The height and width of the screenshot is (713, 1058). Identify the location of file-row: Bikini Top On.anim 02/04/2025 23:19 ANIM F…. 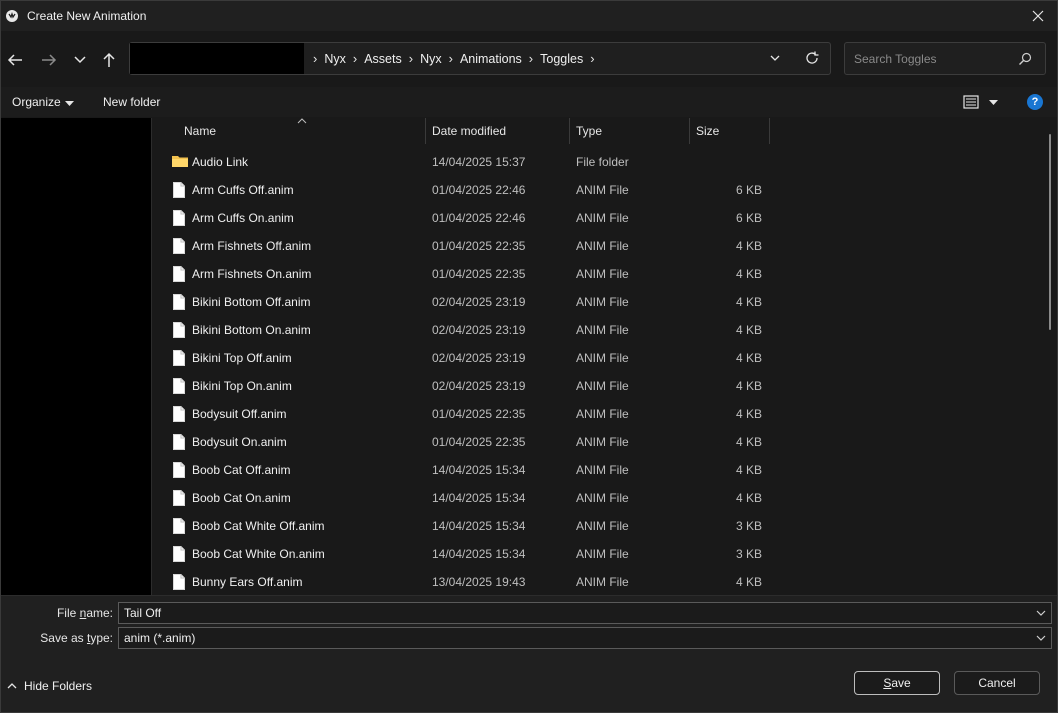
(604, 386).